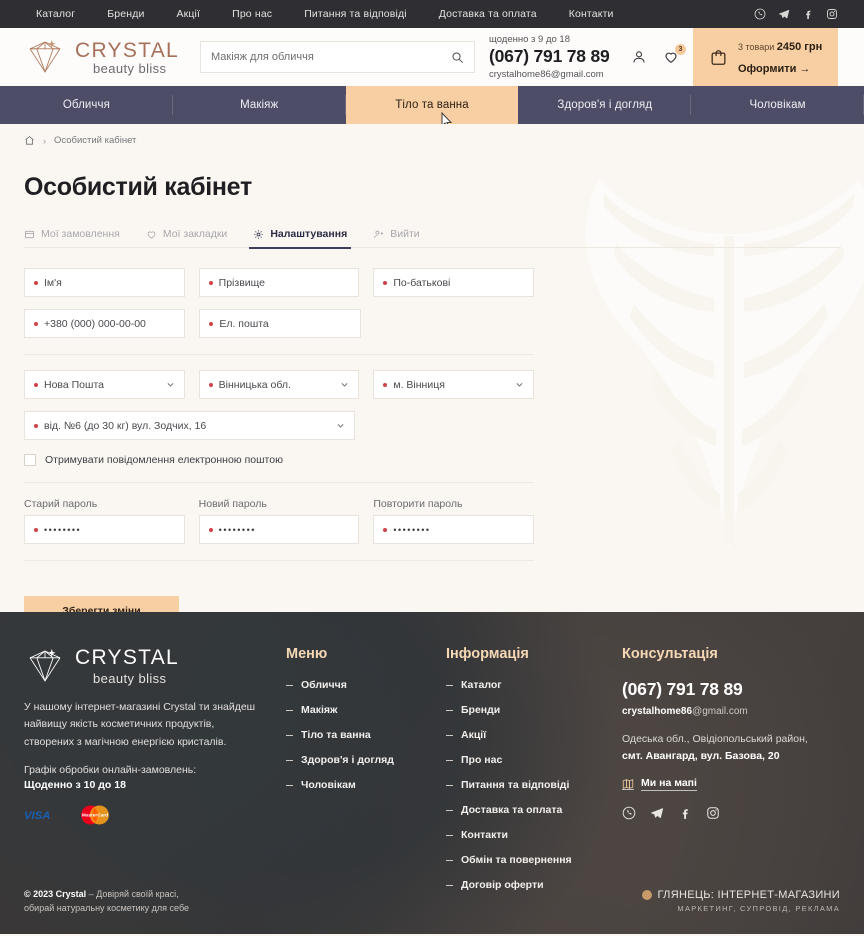 The image size is (864, 936). I want to click on last-name-value: Прізвище, so click(242, 282).